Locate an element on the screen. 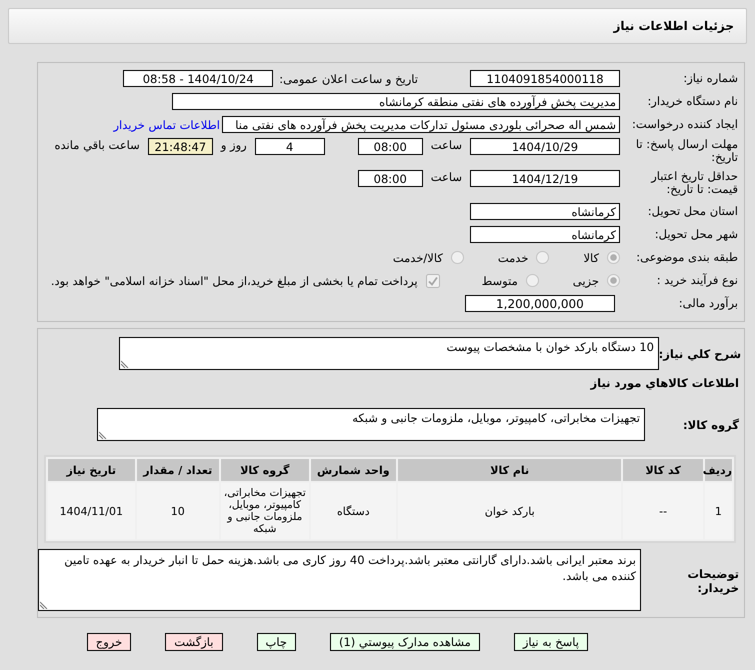  column-header: گروه کالا is located at coordinates (265, 470).